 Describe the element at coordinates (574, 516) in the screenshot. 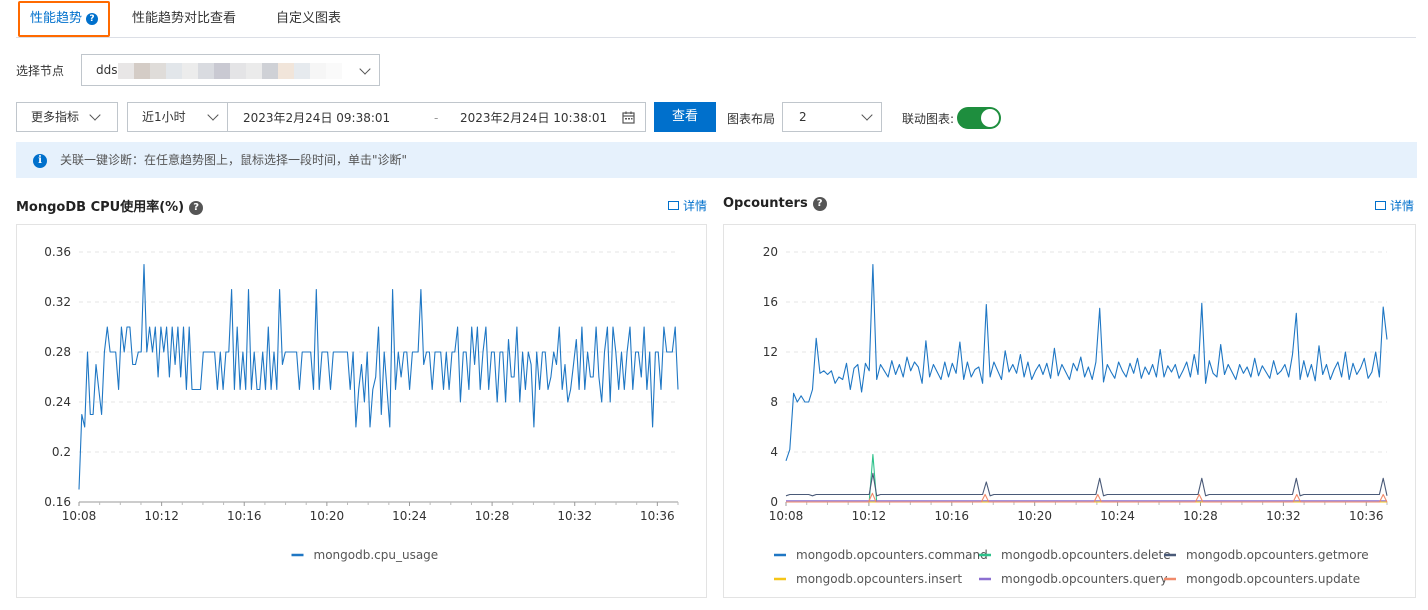

I see `cpu-x-tick-label: 10:32` at that location.